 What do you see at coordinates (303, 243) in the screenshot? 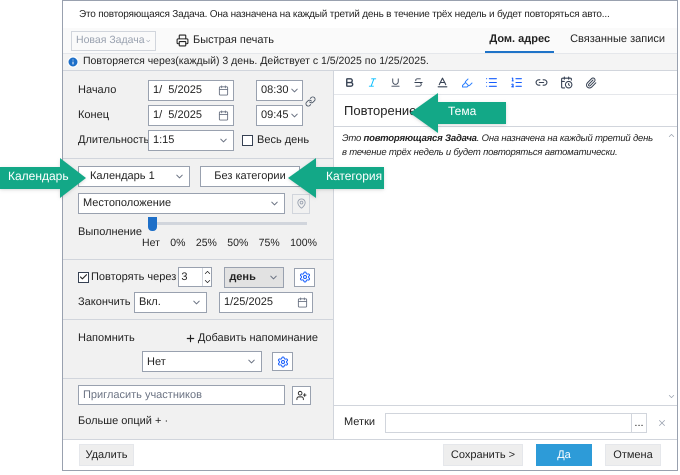
I see `tick-label: 100%` at bounding box center [303, 243].